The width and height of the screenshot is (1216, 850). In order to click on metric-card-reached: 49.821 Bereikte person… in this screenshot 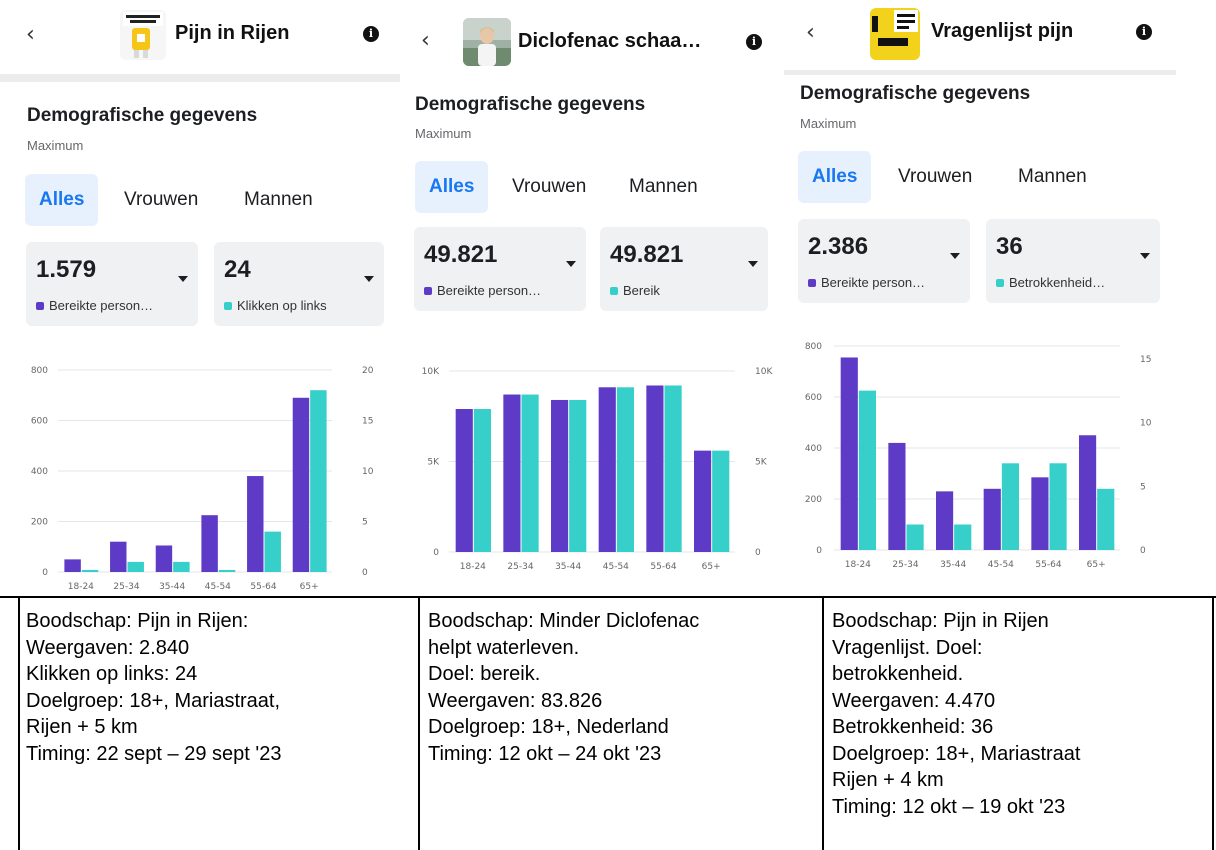, I will do `click(500, 269)`.